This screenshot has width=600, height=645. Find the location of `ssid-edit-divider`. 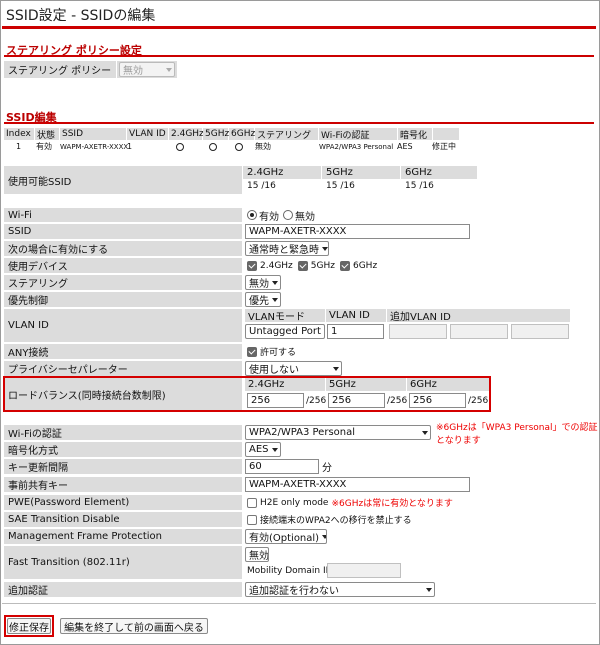

ssid-edit-divider is located at coordinates (299, 123).